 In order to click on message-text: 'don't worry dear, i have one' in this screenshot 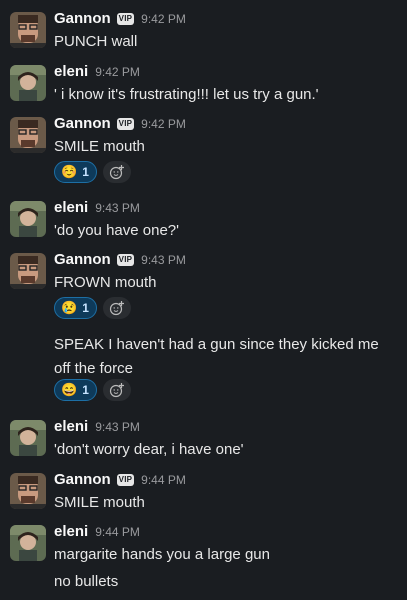, I will do `click(149, 449)`.